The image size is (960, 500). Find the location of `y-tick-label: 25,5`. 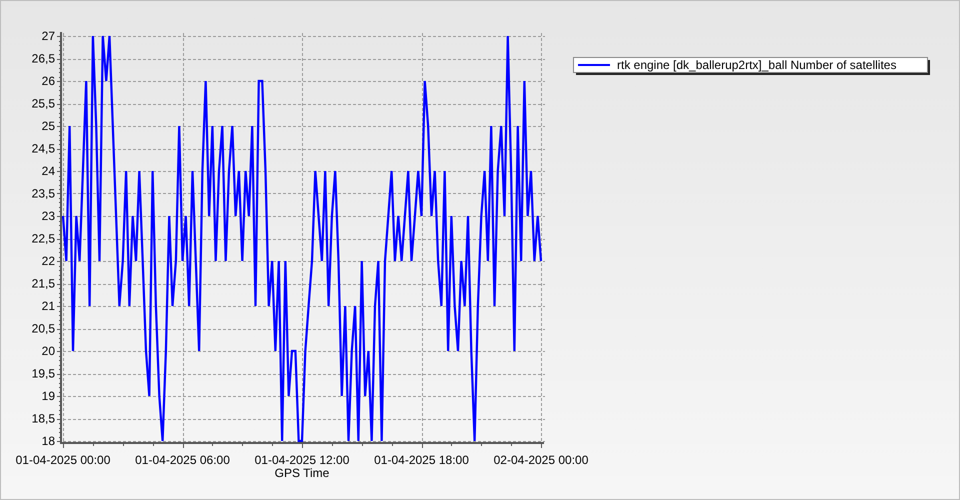

y-tick-label: 25,5 is located at coordinates (43, 103).